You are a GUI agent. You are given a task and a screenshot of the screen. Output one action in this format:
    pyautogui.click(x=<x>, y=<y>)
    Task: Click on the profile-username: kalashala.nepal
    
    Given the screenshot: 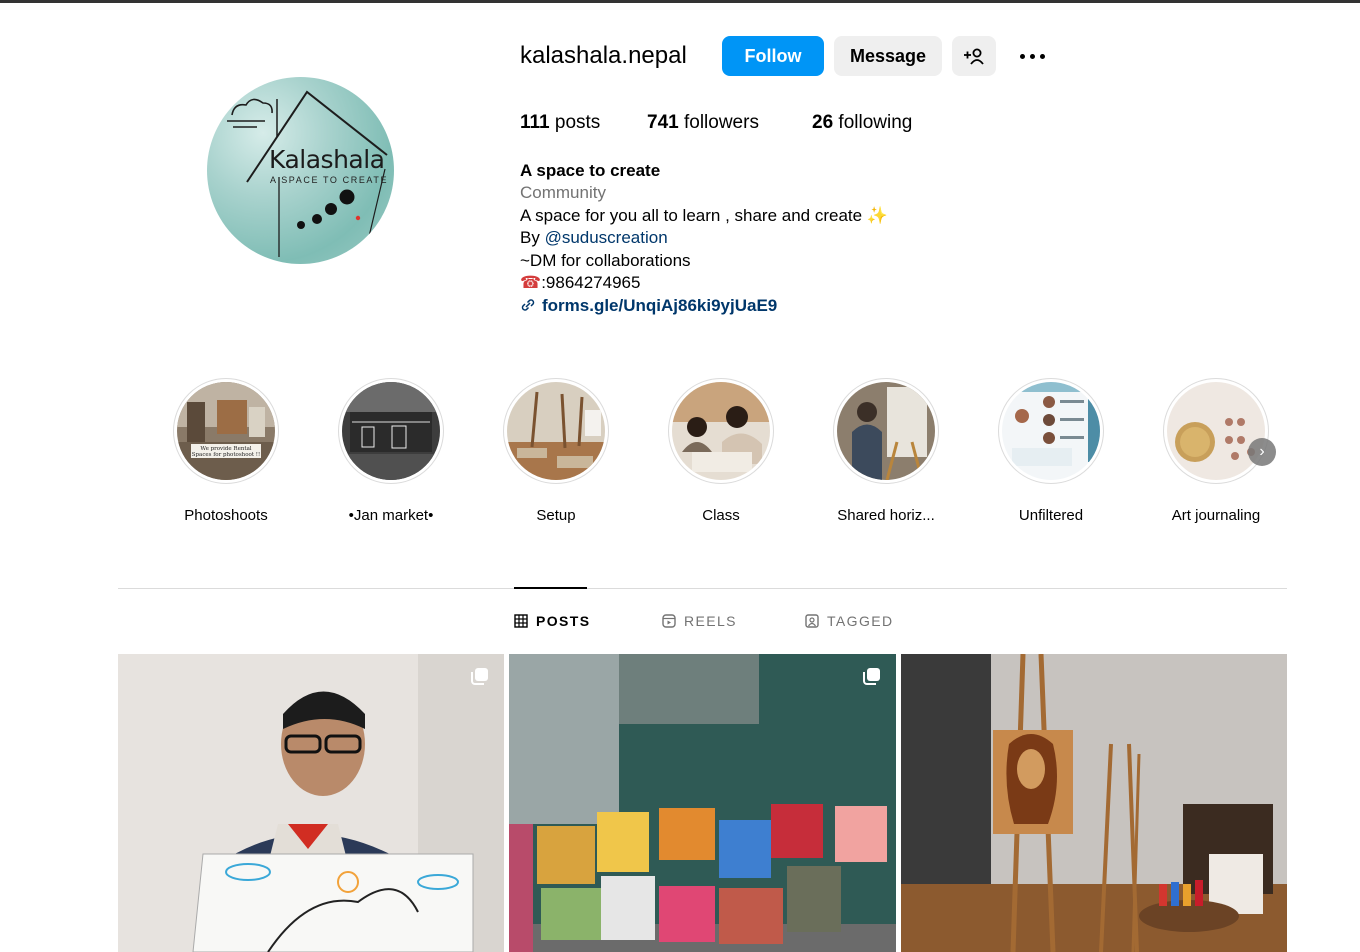 What is the action you would take?
    pyautogui.click(x=603, y=55)
    